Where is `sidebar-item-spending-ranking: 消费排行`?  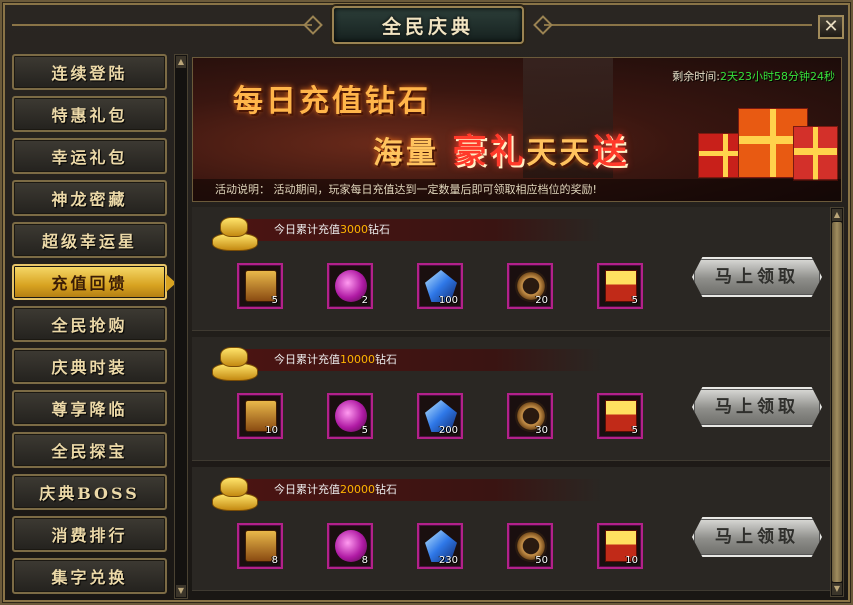 sidebar-item-spending-ranking: 消费排行 is located at coordinates (89, 534).